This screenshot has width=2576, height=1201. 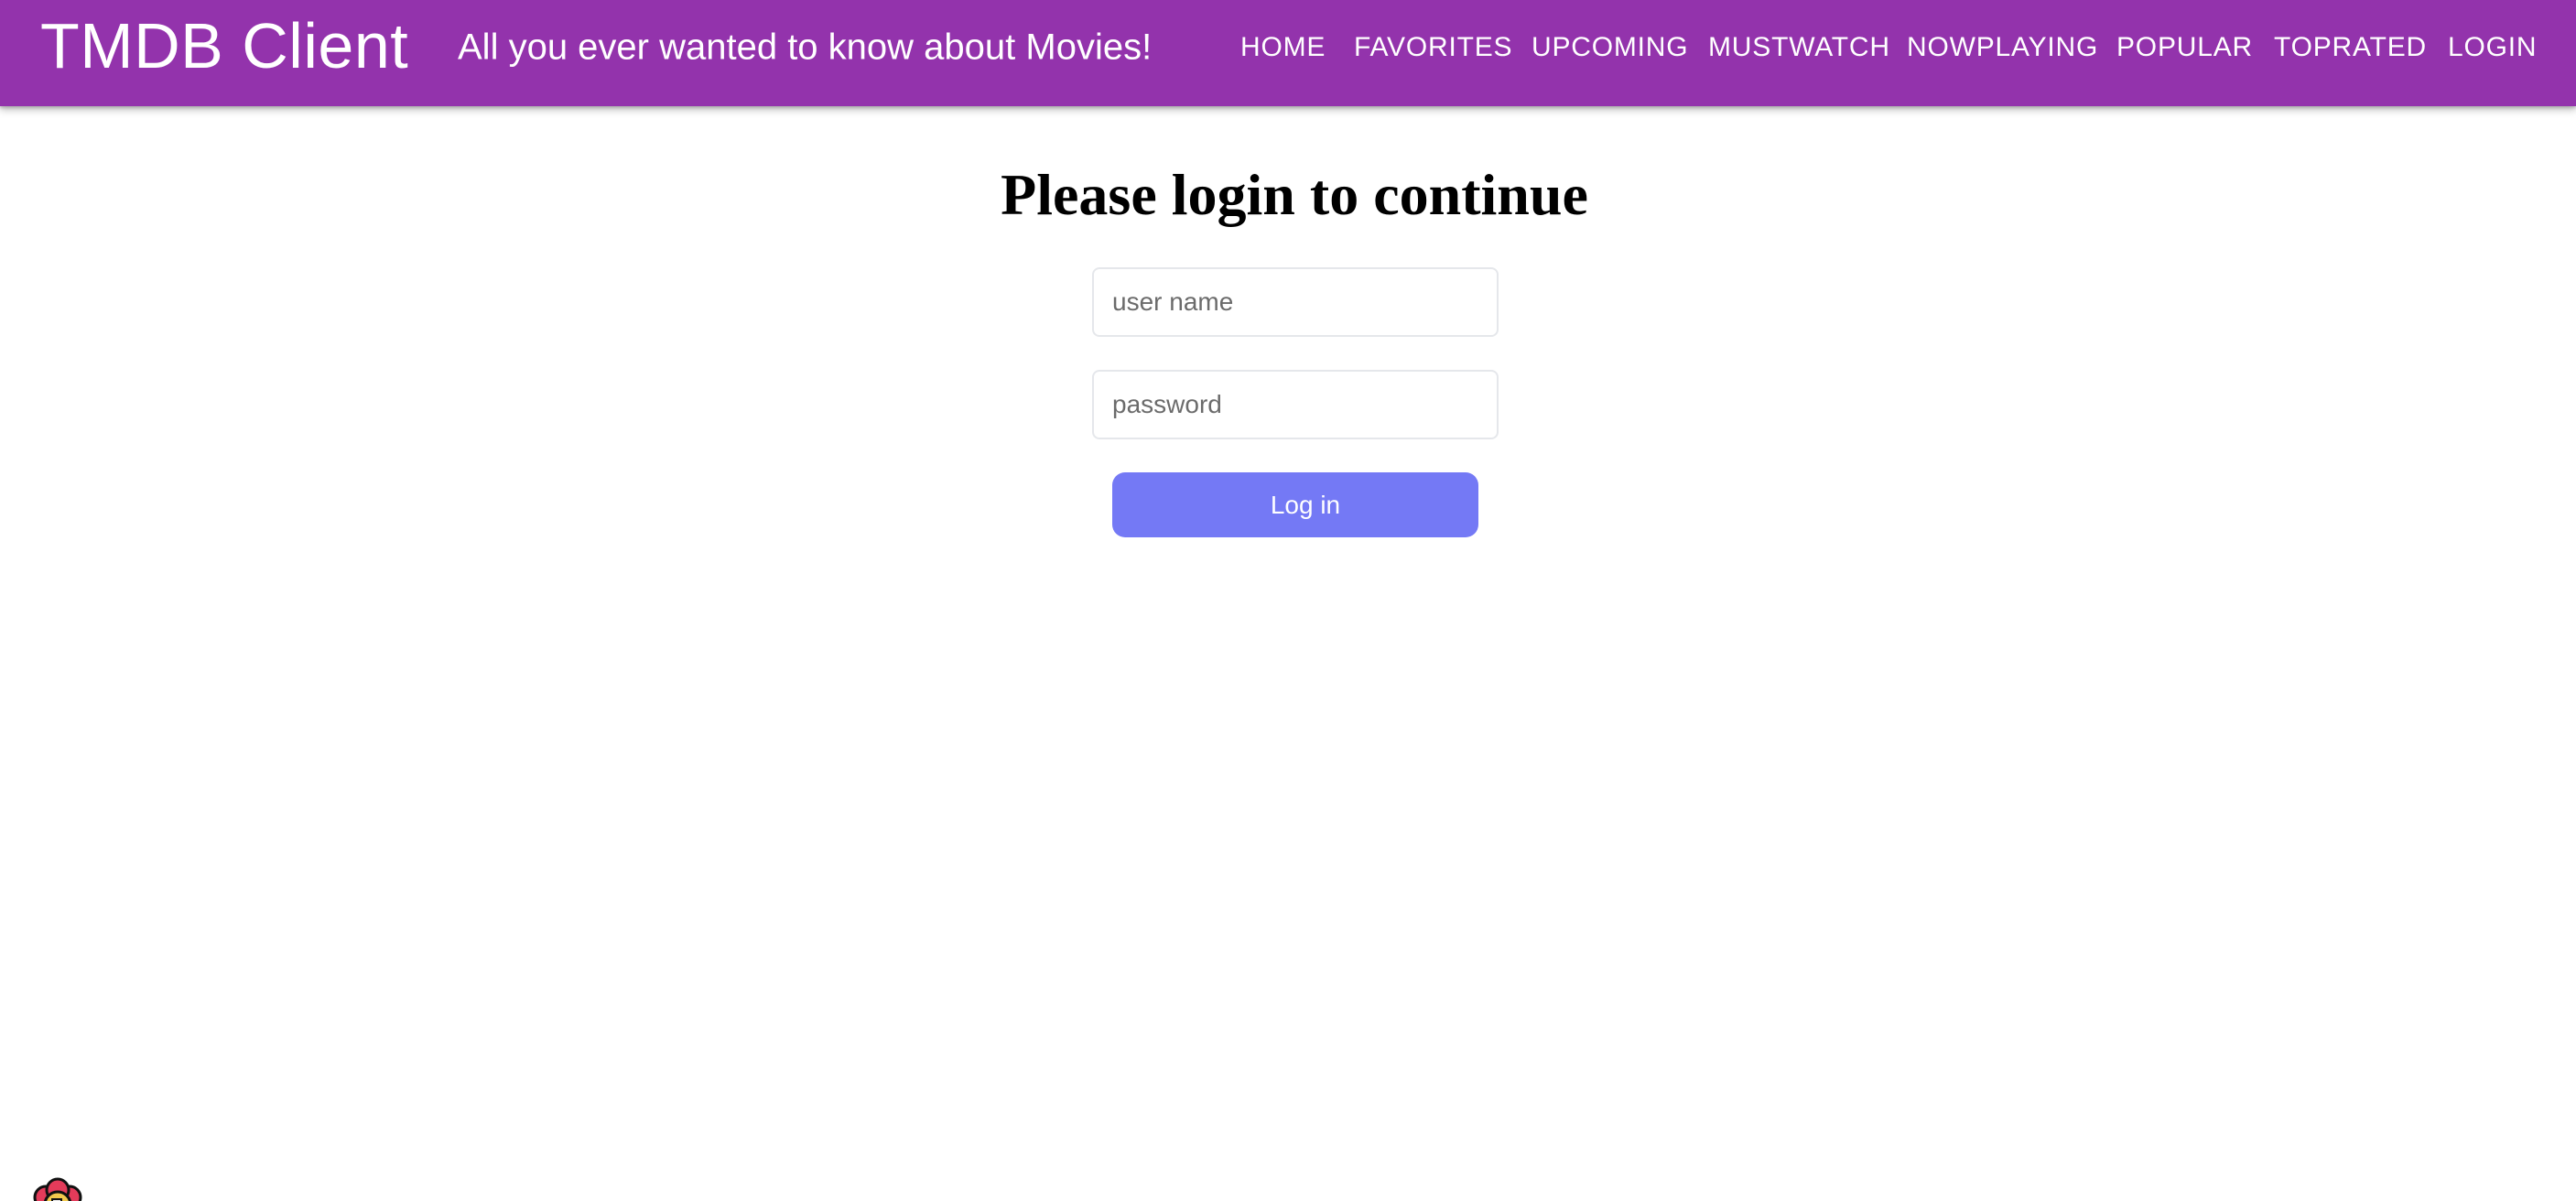 I want to click on nav-popular: POPULAR, so click(x=2185, y=47).